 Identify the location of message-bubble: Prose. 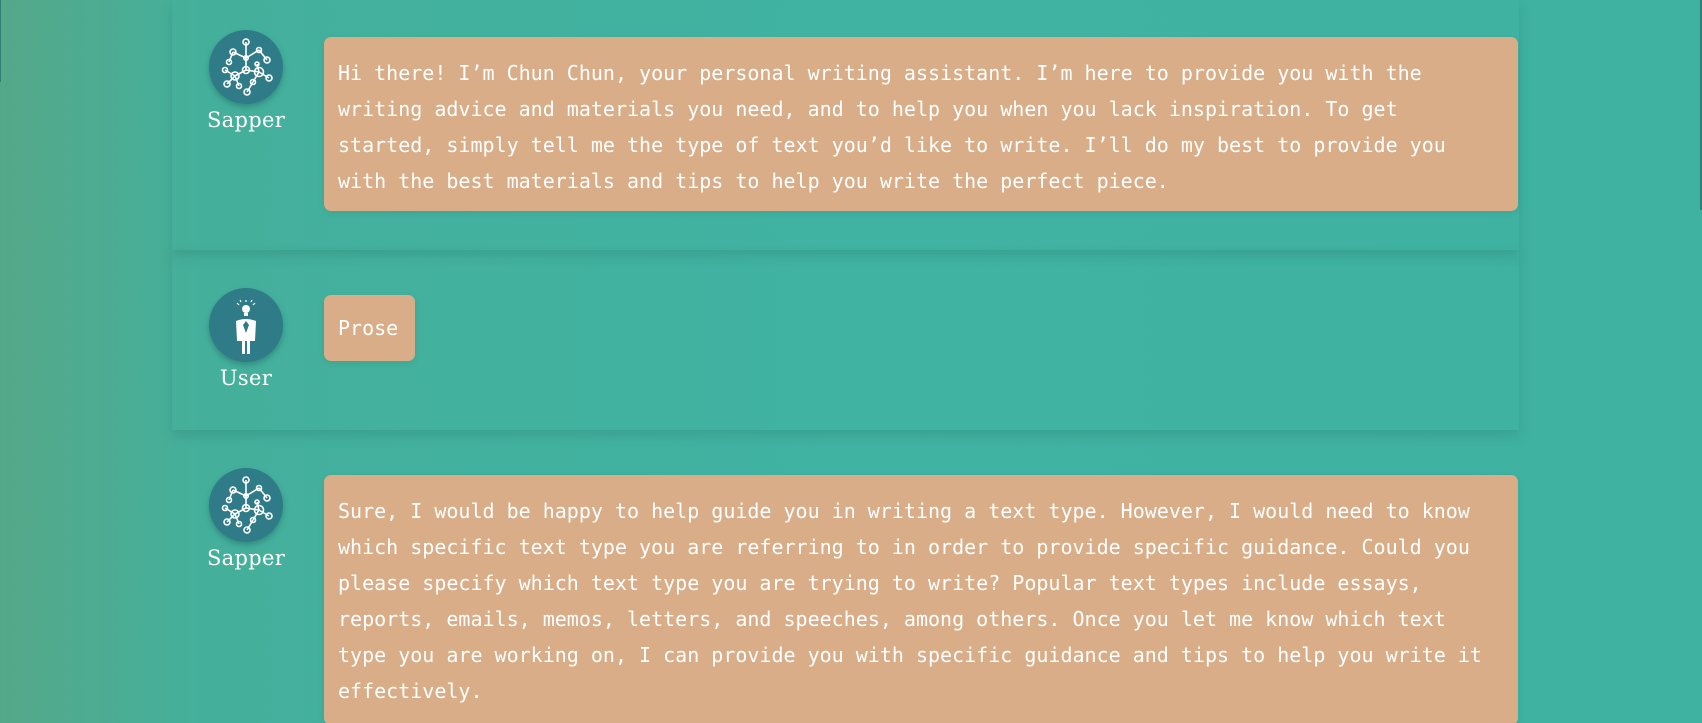
(369, 328).